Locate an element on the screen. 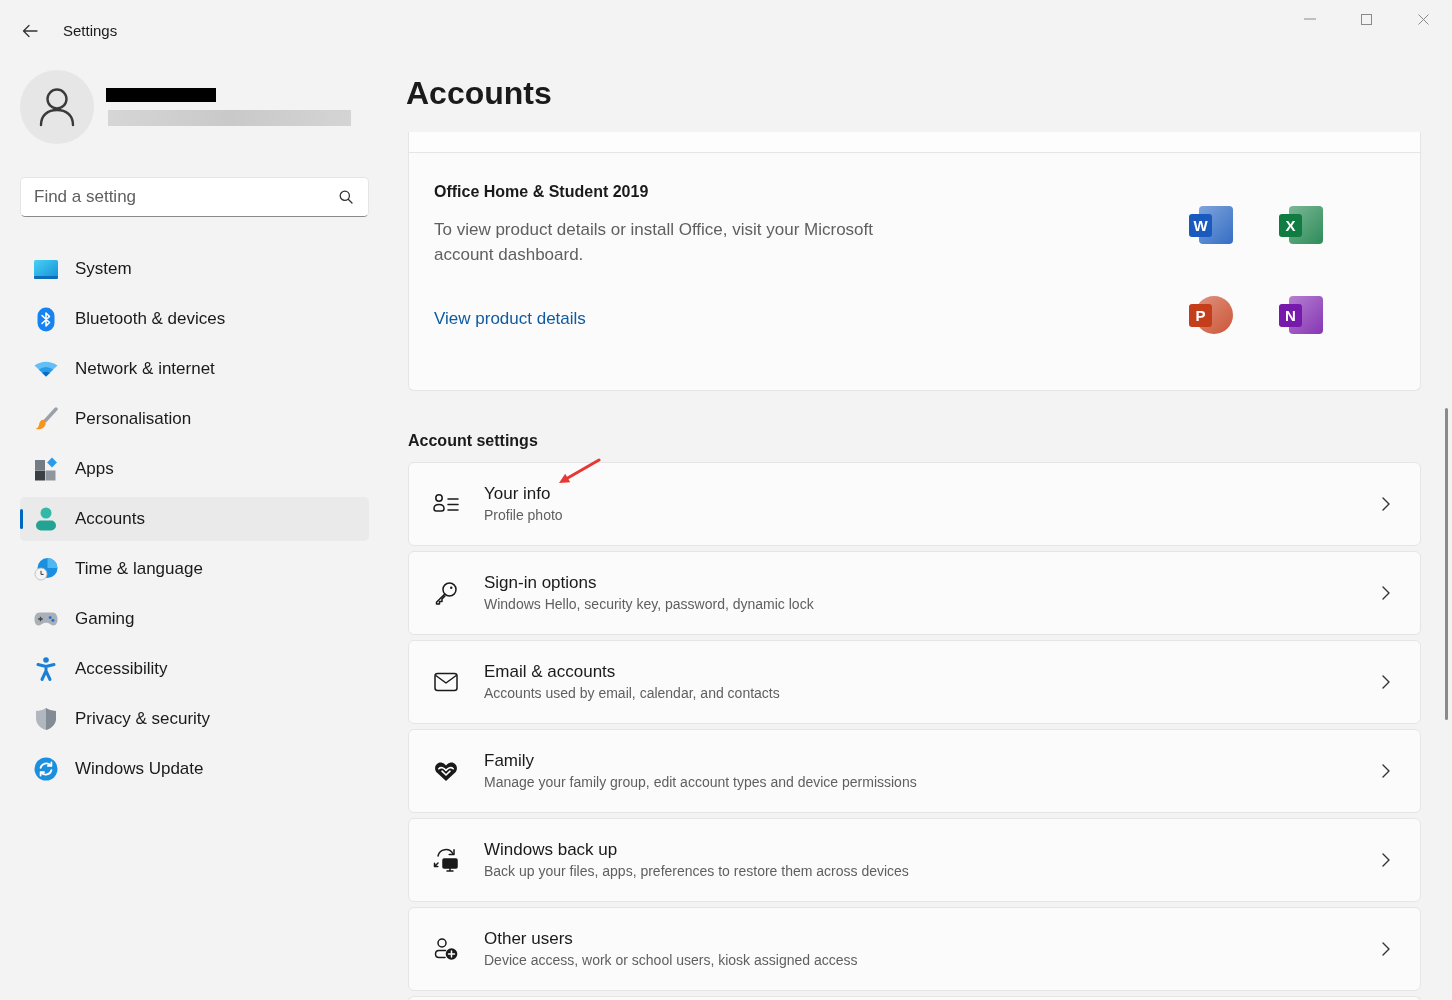  person-list-icon is located at coordinates (446, 504).